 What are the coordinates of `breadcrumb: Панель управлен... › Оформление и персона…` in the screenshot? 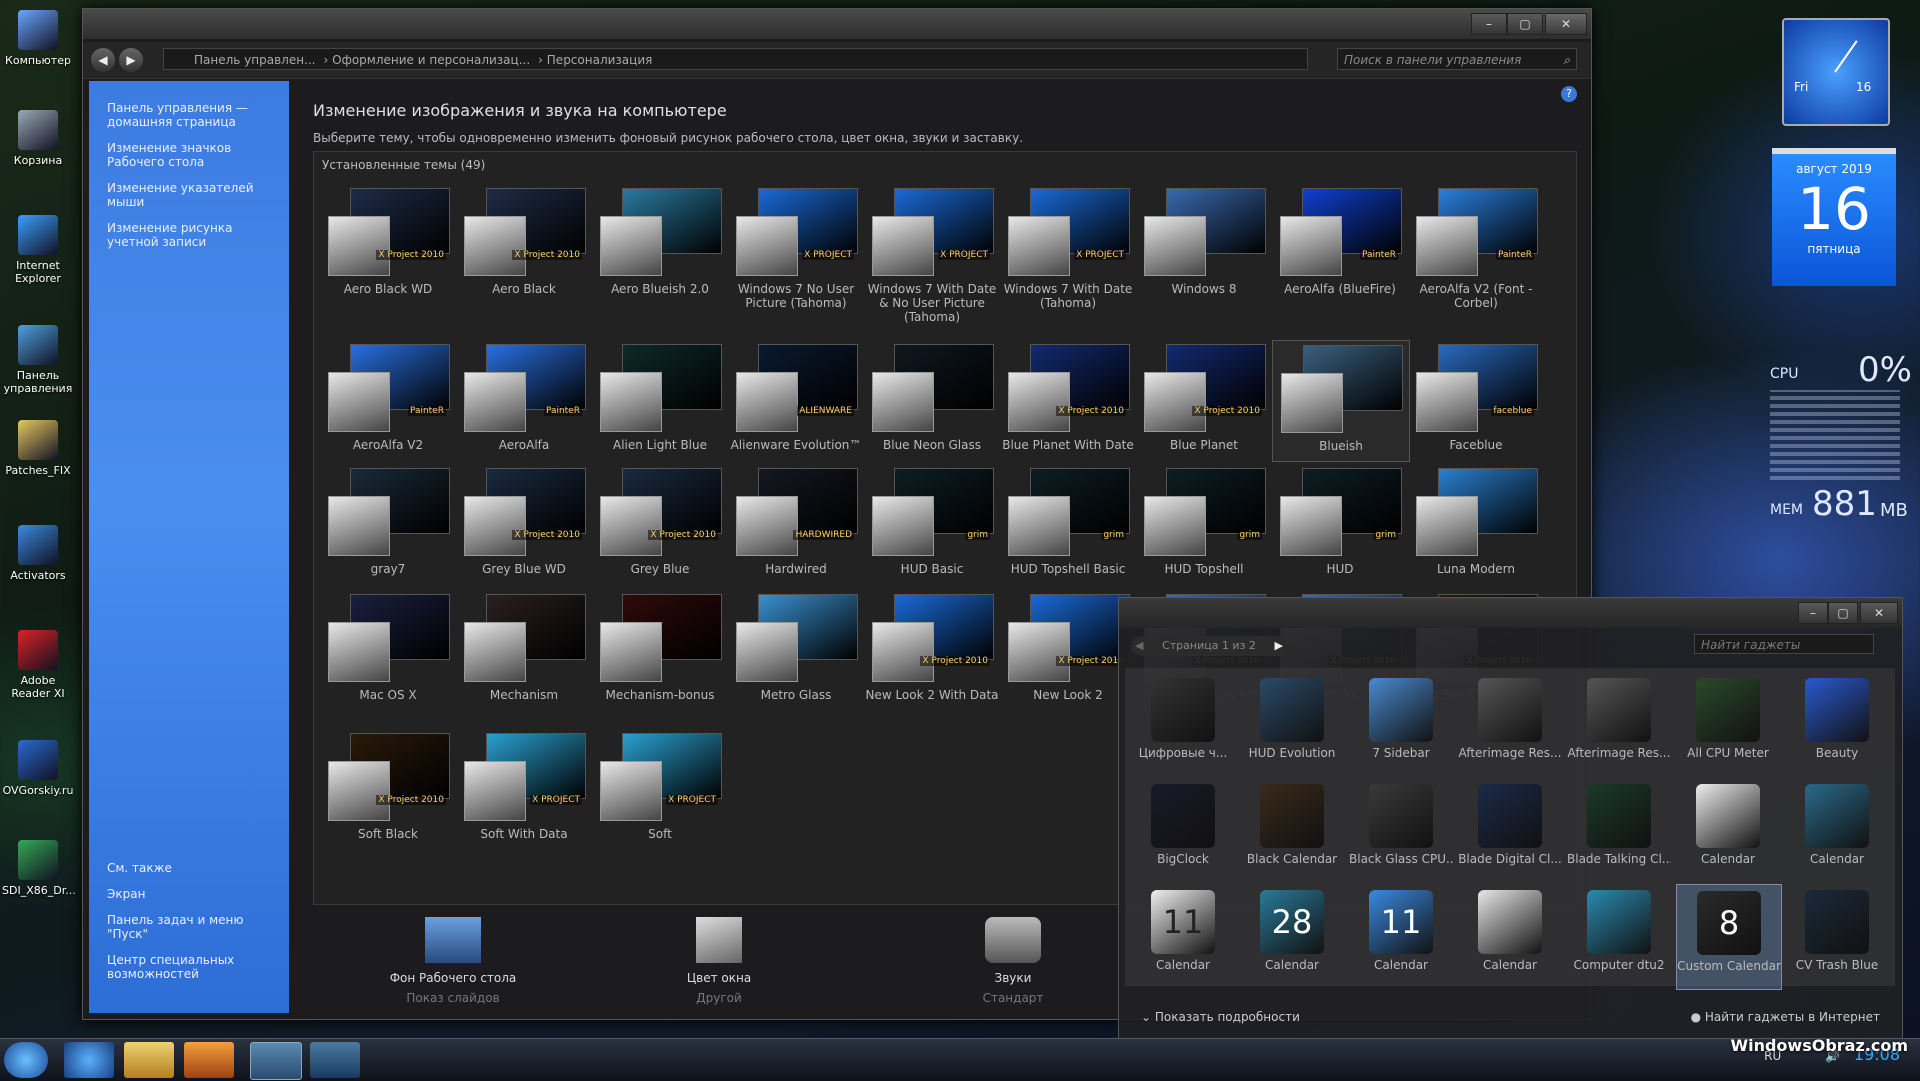 It's located at (735, 59).